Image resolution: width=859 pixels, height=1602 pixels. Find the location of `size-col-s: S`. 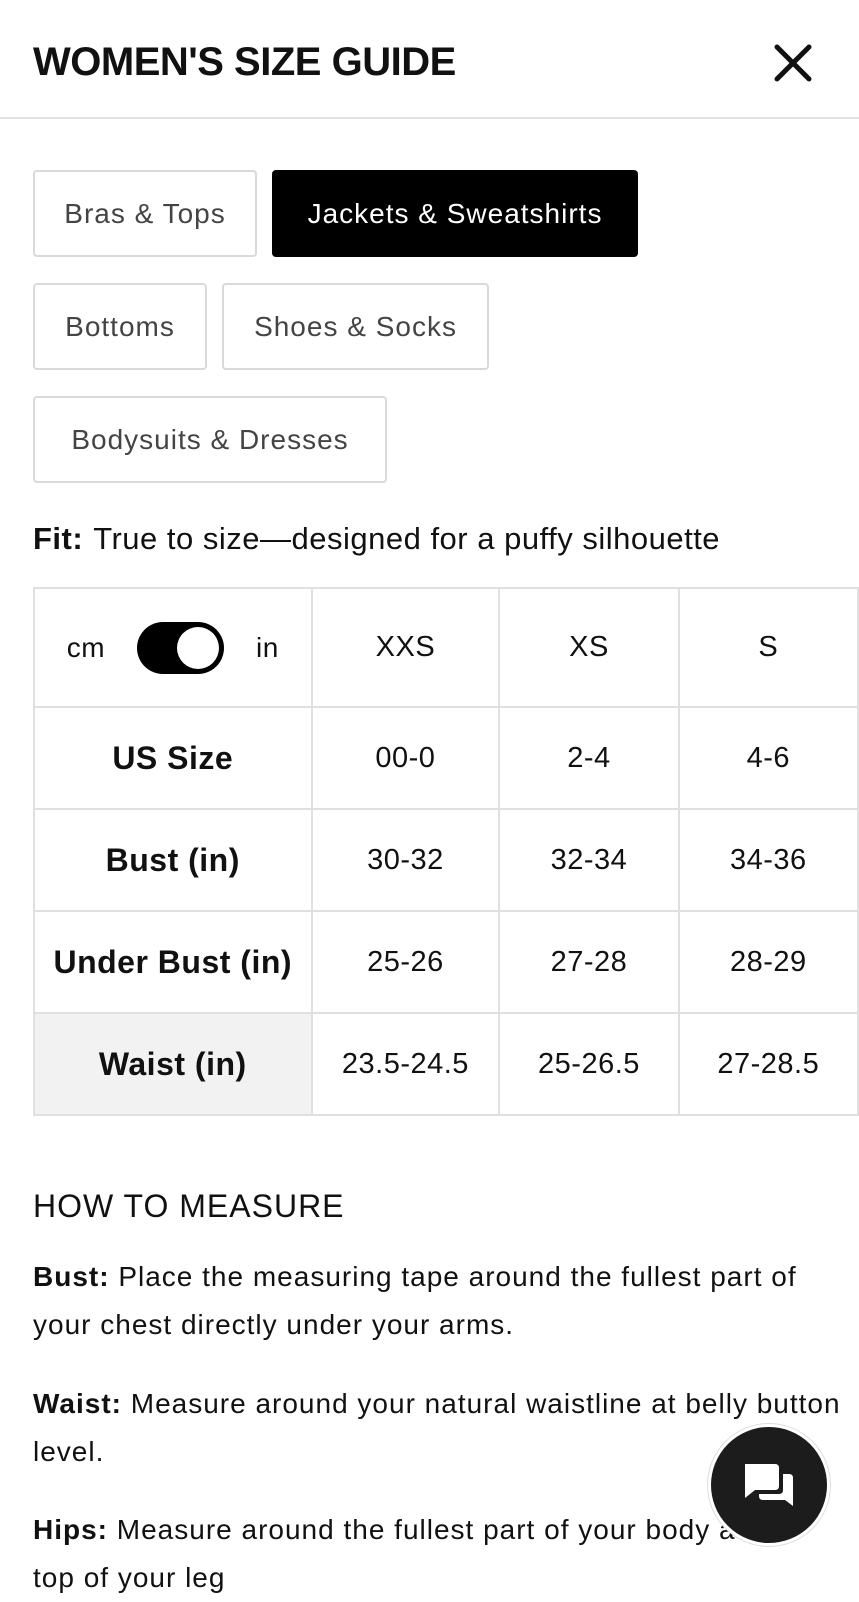

size-col-s: S is located at coordinates (768, 647).